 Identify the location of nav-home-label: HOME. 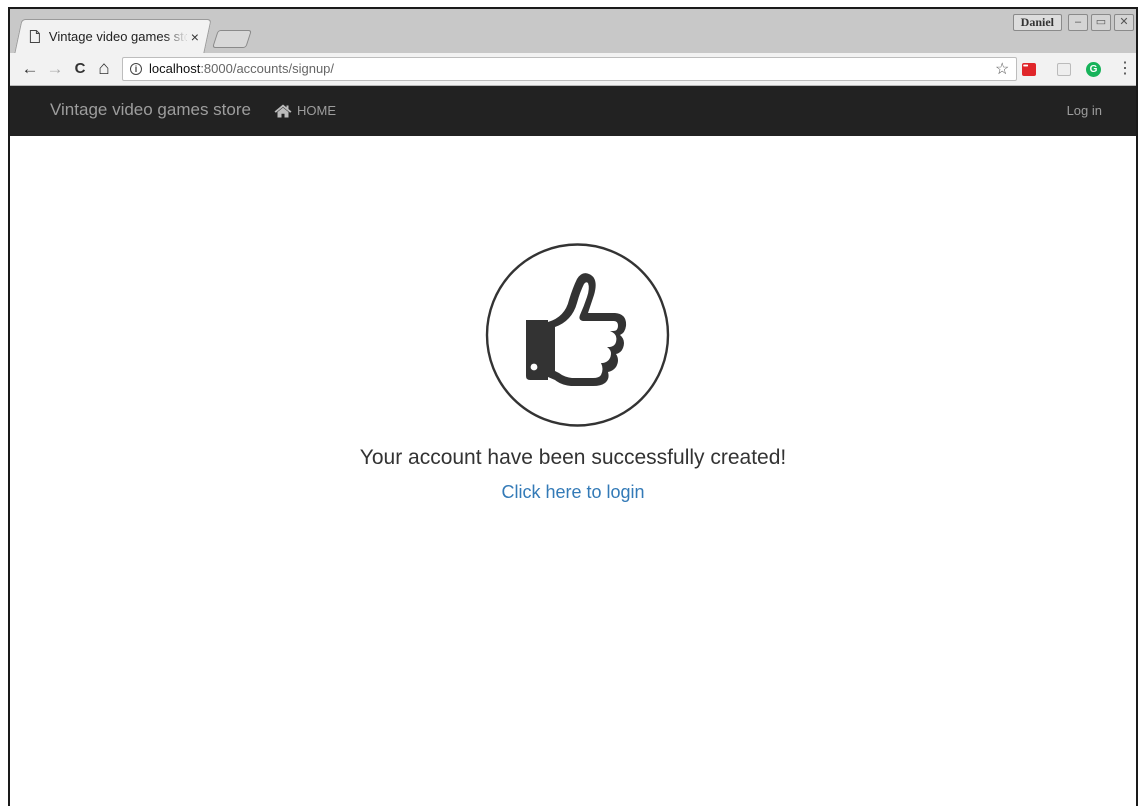
(316, 110).